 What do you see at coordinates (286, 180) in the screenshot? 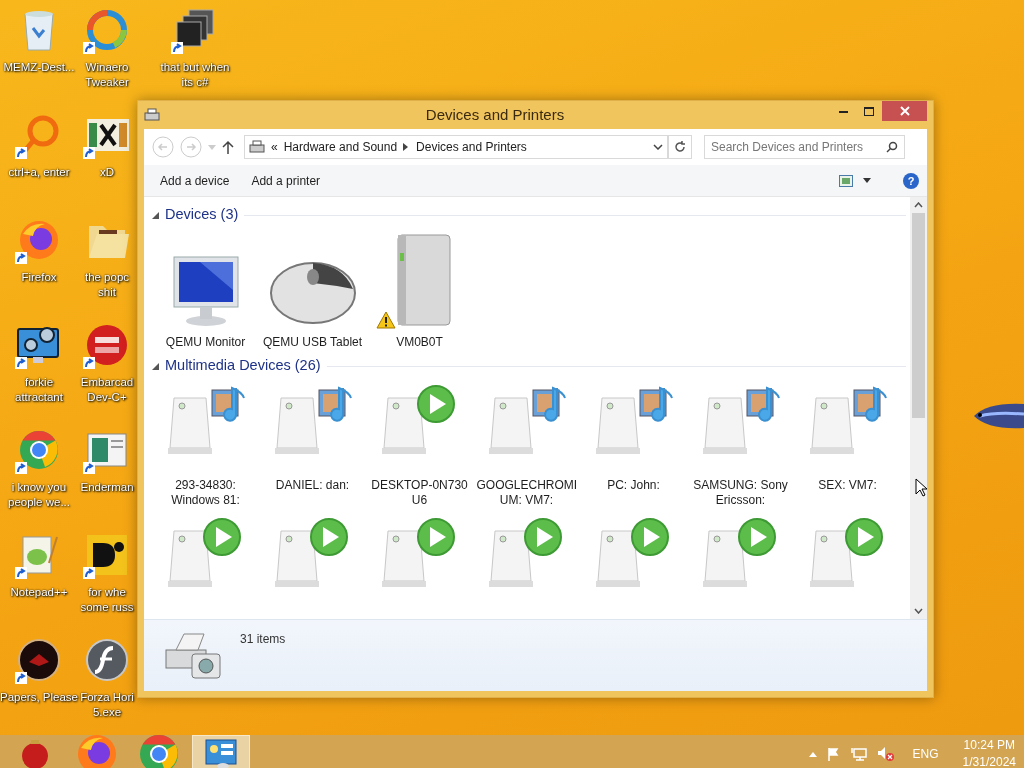
I see `command-button: Add a printer` at bounding box center [286, 180].